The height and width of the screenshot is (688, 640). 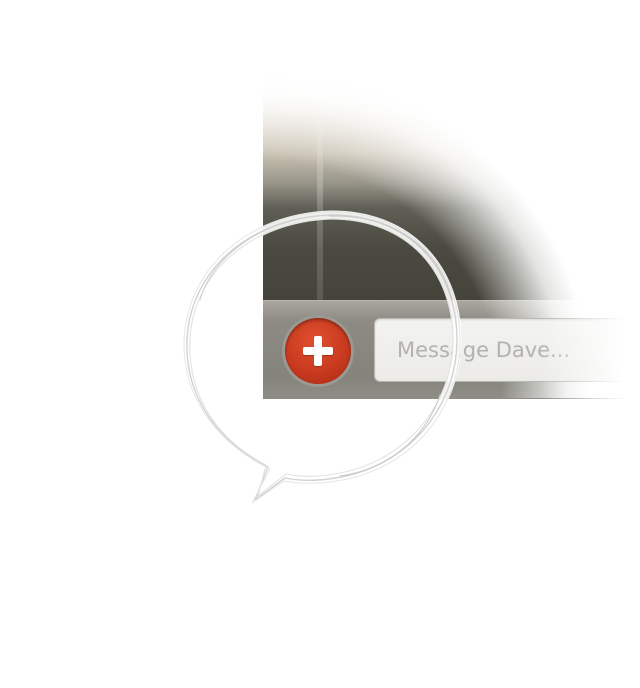 What do you see at coordinates (320, 199) in the screenshot?
I see `list-divider` at bounding box center [320, 199].